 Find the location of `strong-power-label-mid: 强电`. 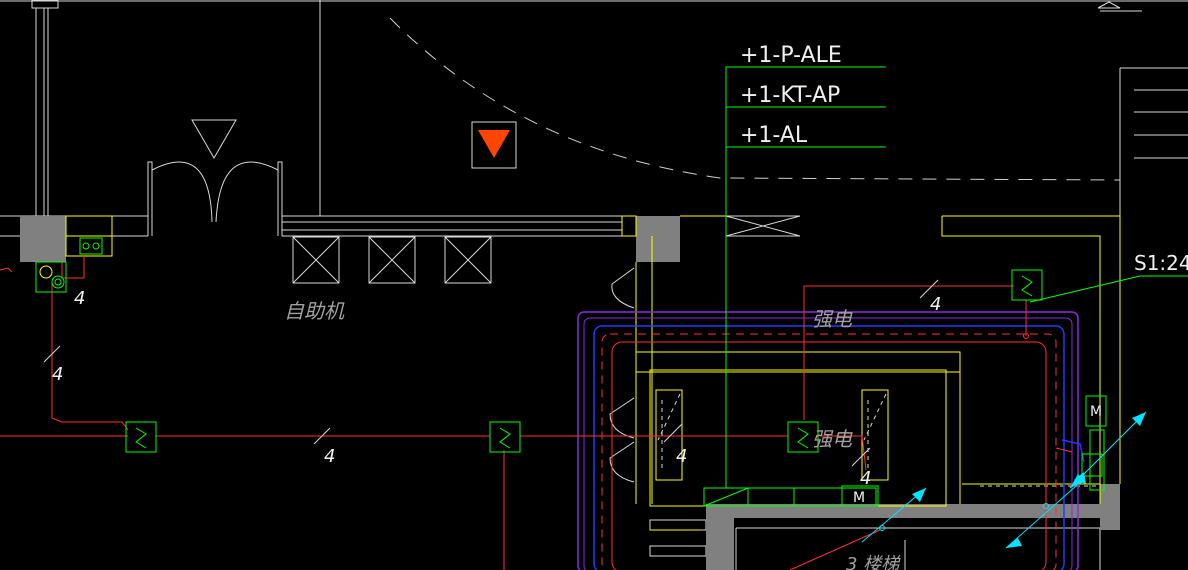

strong-power-label-mid: 强电 is located at coordinates (832, 439).